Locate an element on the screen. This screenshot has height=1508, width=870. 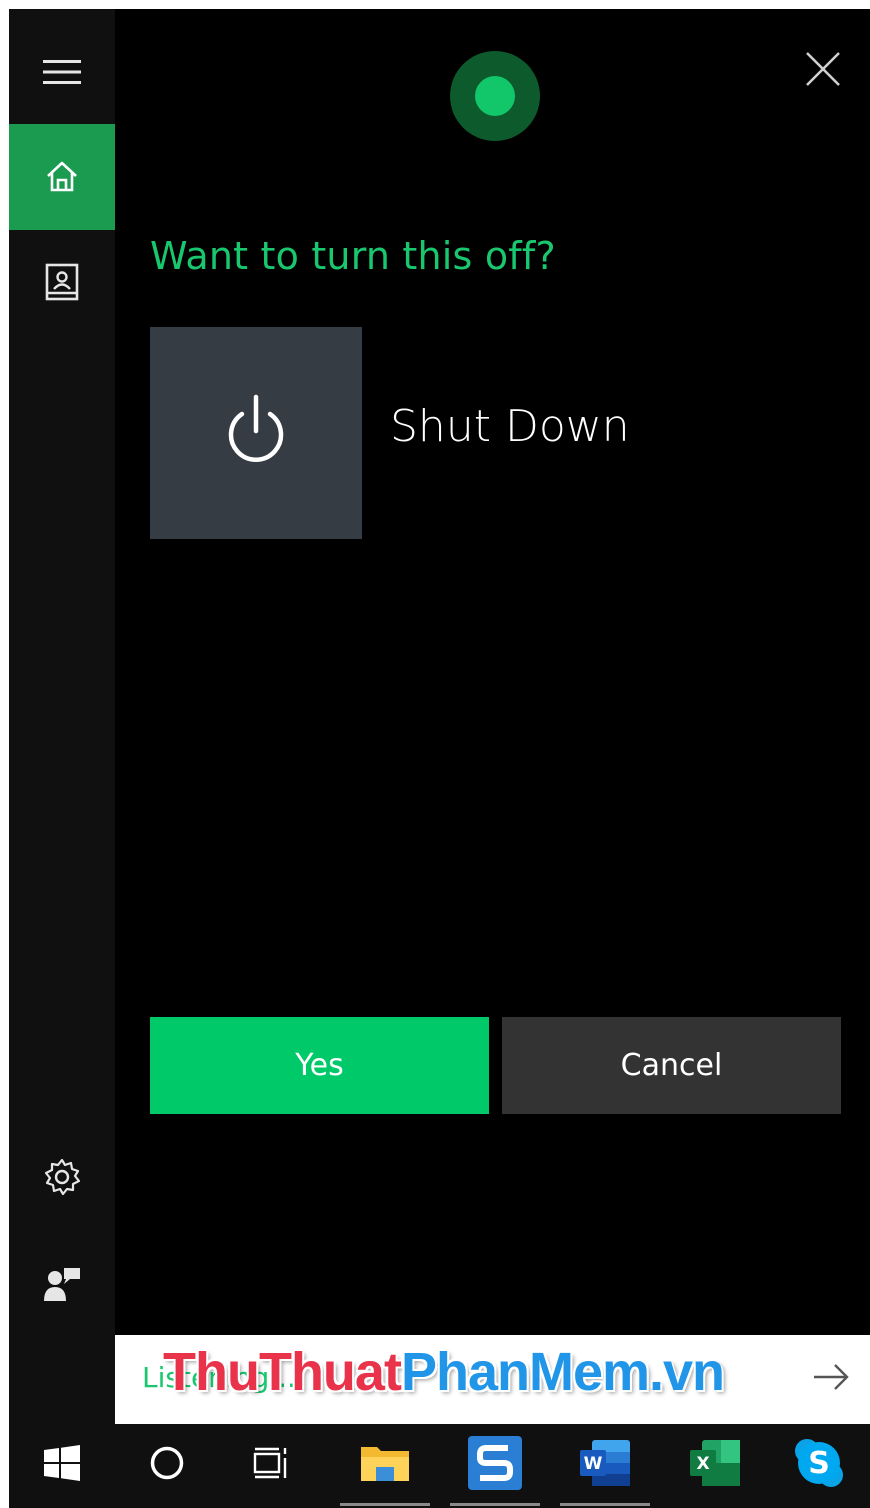
windows-icon is located at coordinates (62, 1465).